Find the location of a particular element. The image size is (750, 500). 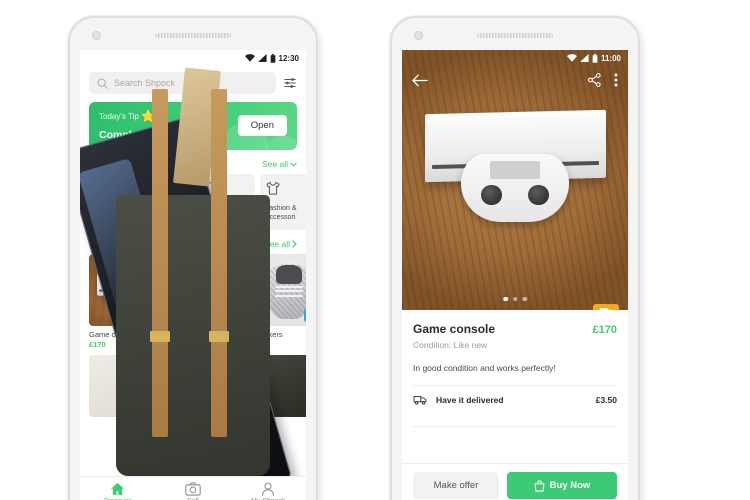

listing-condition: Condition: Like new is located at coordinates (450, 345).